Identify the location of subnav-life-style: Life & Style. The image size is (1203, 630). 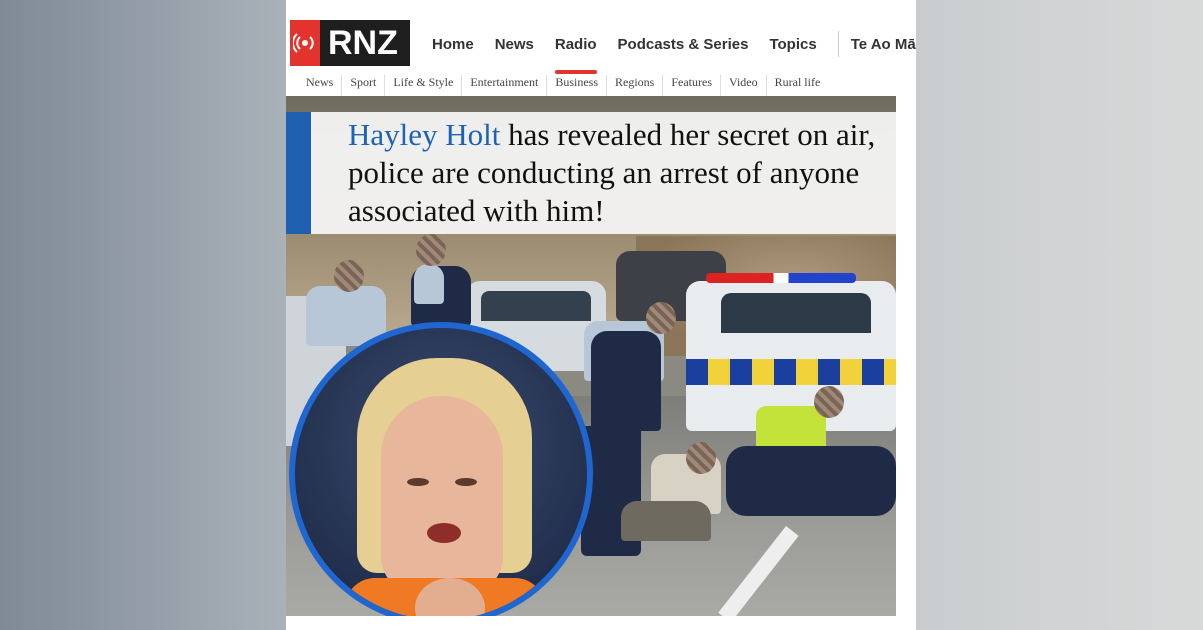
(422, 85).